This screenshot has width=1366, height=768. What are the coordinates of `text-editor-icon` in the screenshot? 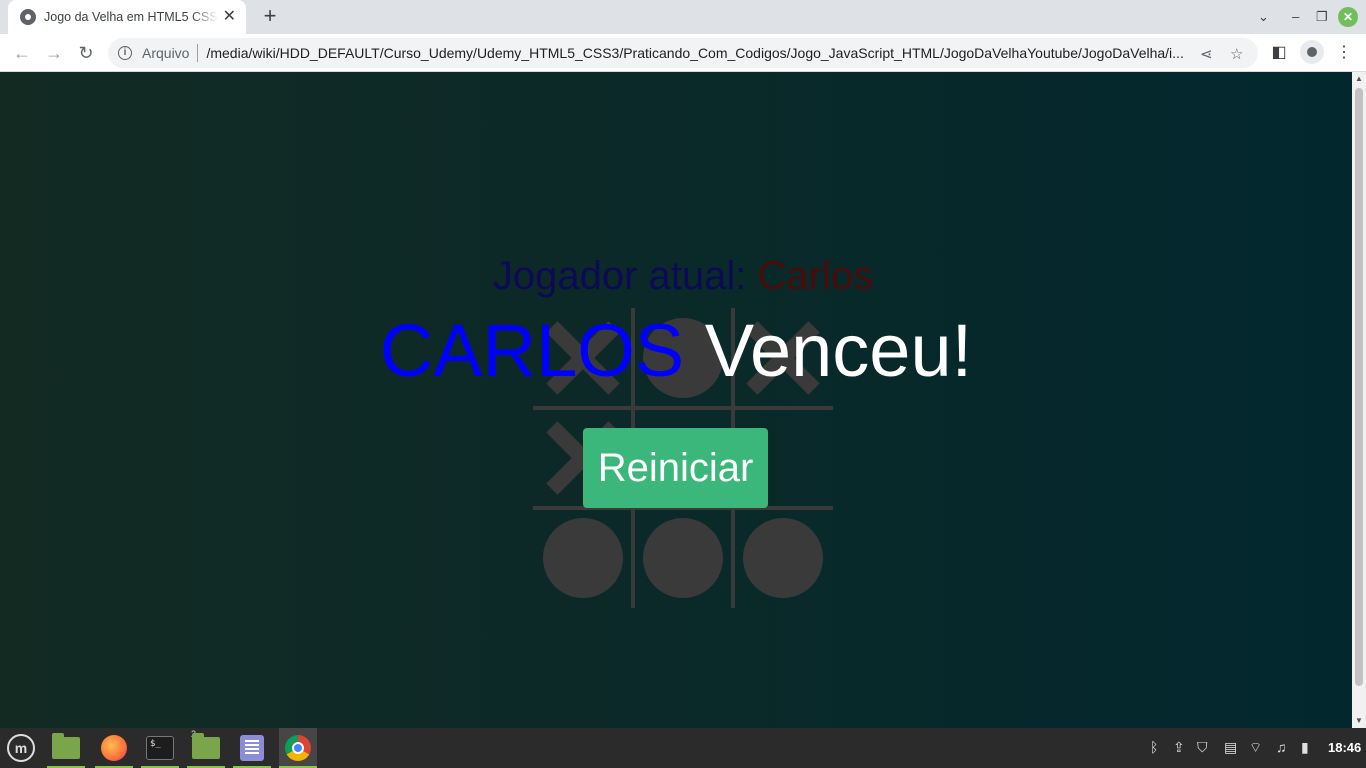 It's located at (252, 748).